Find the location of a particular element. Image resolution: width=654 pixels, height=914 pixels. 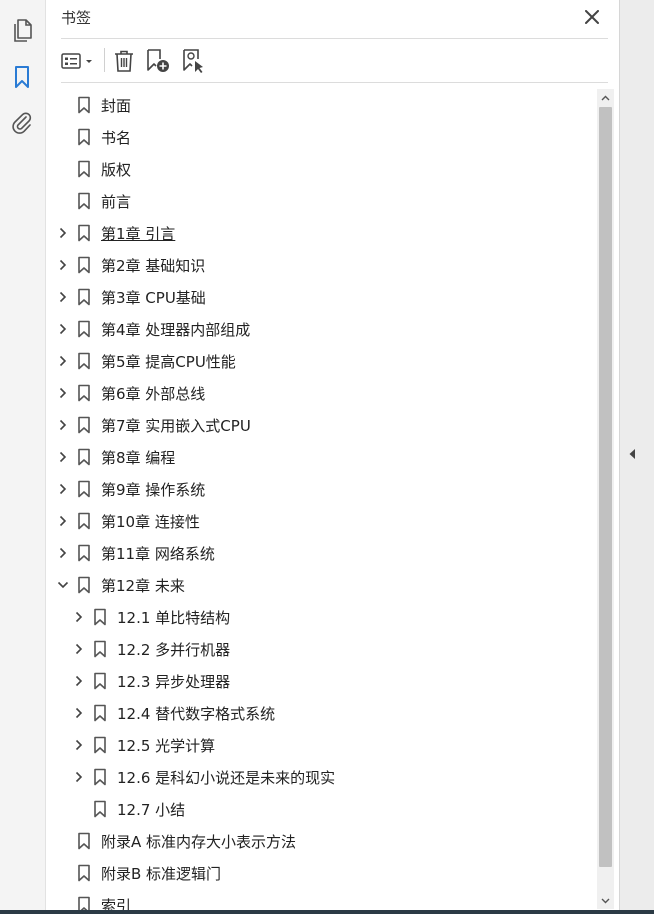

bookmark-label: 第12章 未来 is located at coordinates (143, 586).